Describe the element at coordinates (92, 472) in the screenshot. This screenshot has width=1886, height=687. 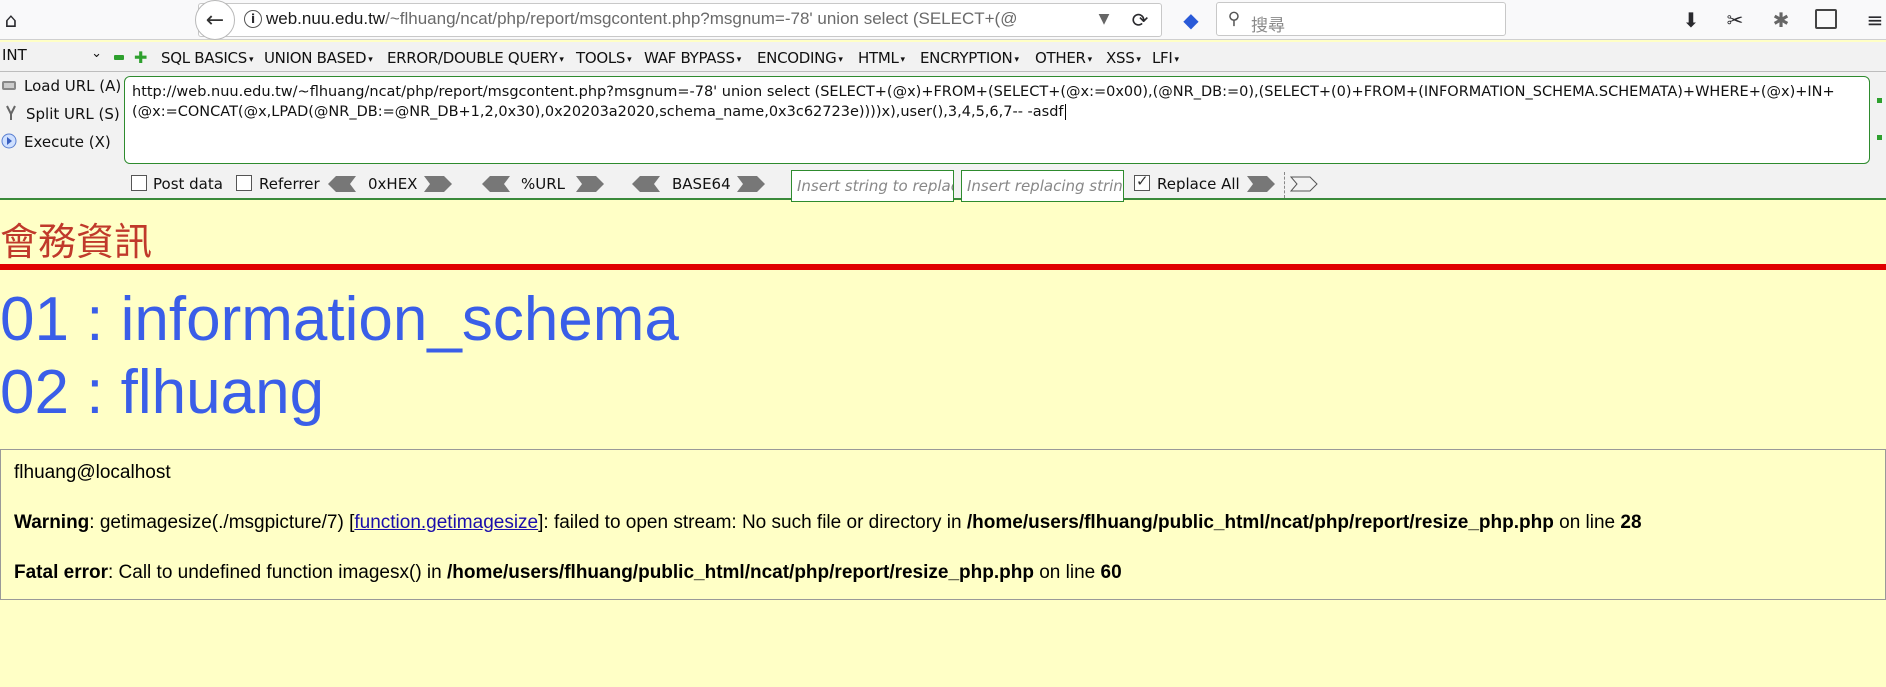
I see `db-user-text: flhuang@localhost` at that location.